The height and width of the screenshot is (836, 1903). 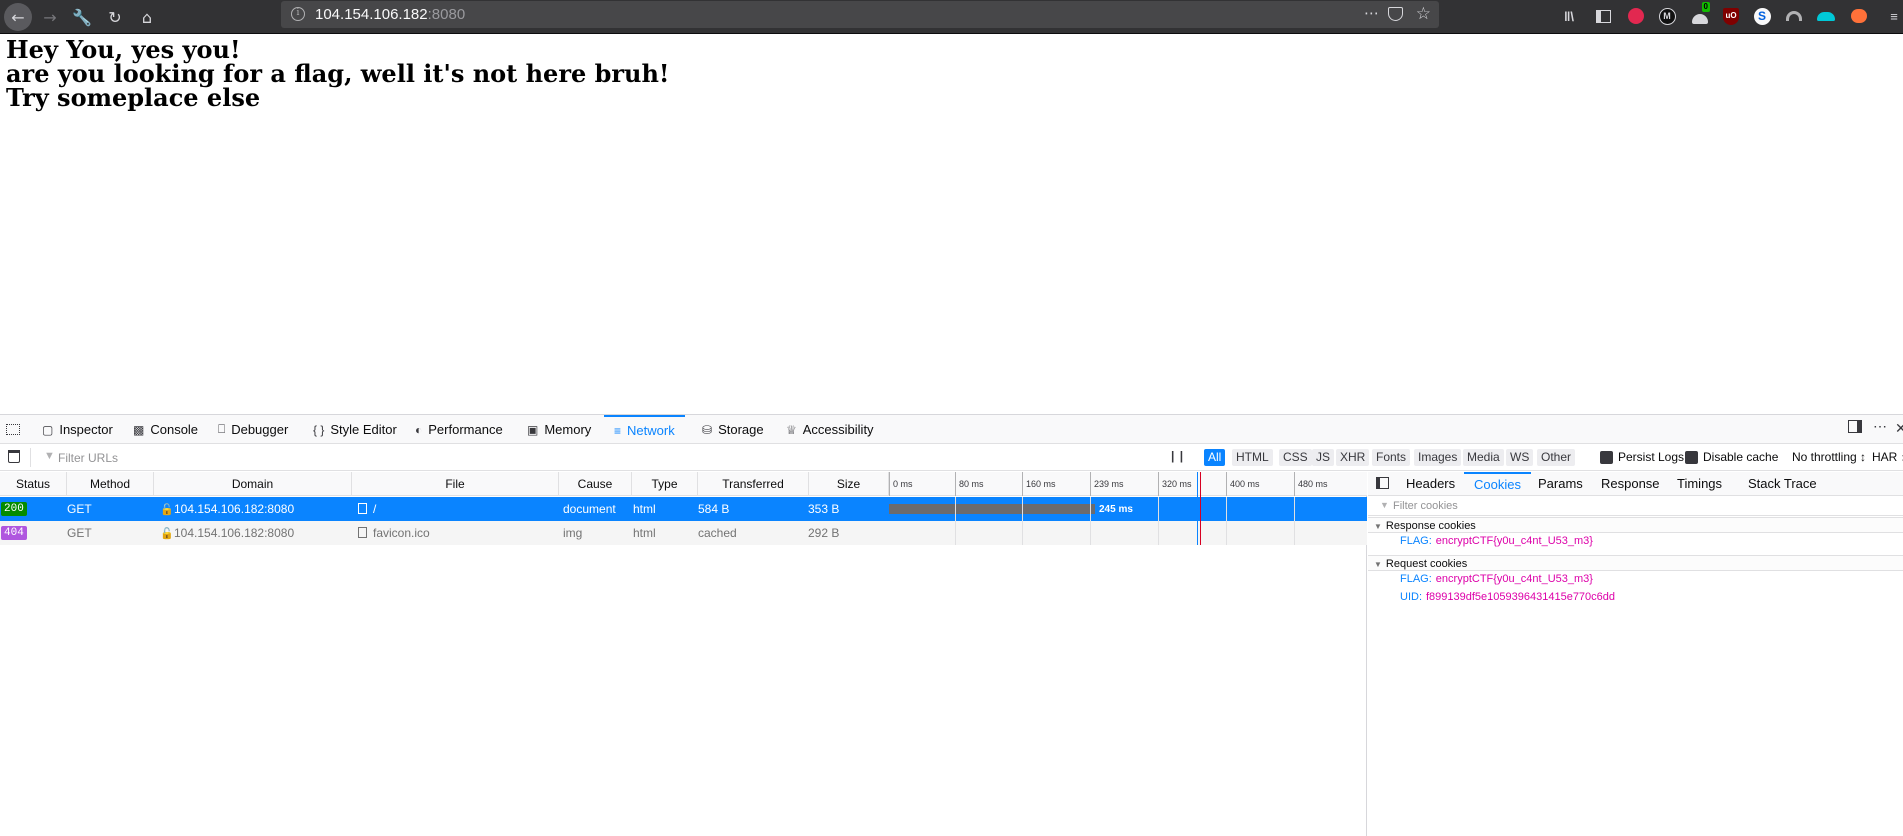 What do you see at coordinates (1899, 428) in the screenshot?
I see `close-icon: ✕` at bounding box center [1899, 428].